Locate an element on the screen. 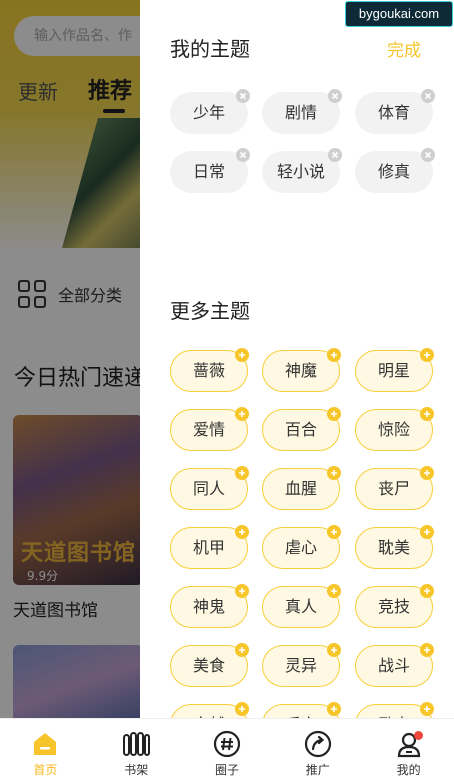 Image resolution: width=454 pixels, height=782 pixels. more-topic-chip: 灵异 is located at coordinates (301, 665).